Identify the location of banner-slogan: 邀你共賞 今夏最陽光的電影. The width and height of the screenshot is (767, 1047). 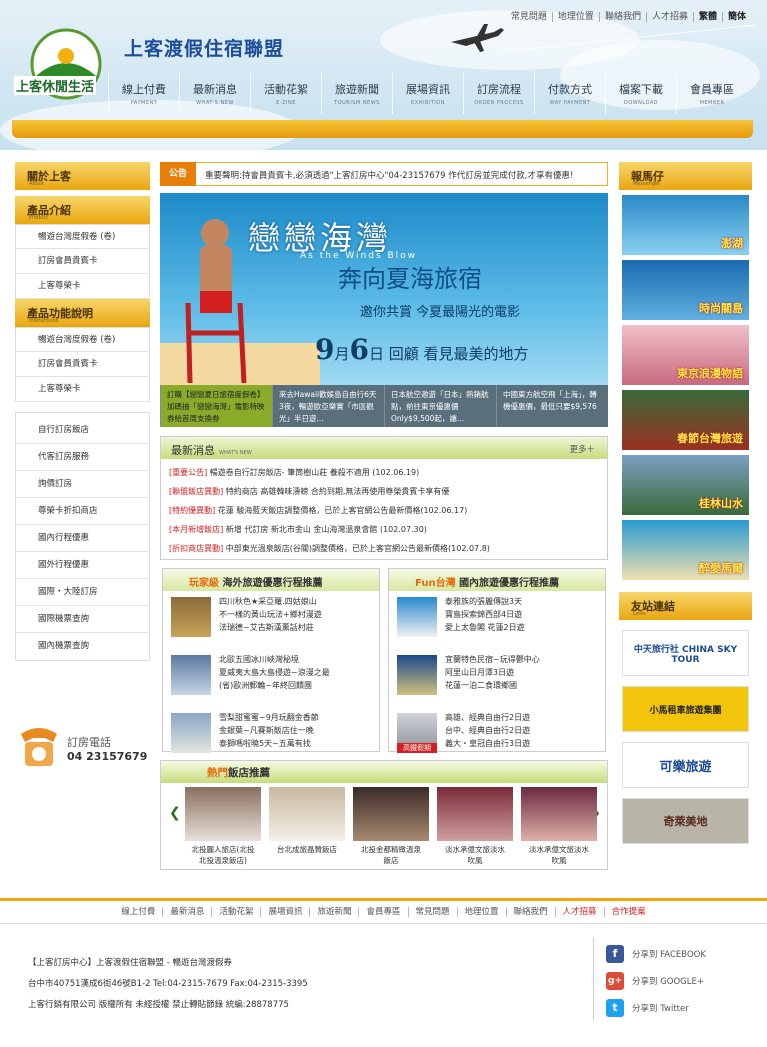
(440, 312).